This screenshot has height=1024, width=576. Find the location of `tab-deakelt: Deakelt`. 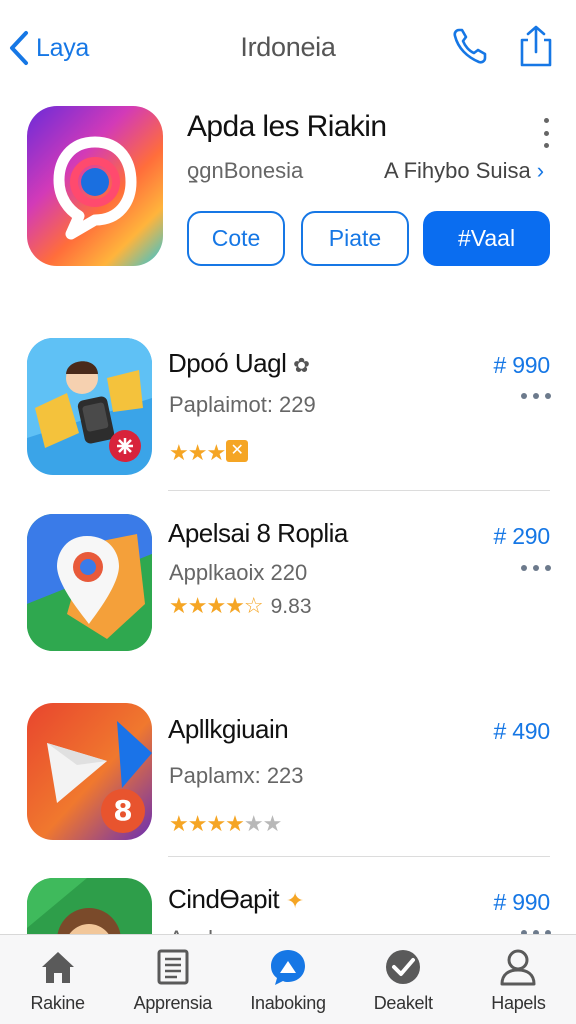

tab-deakelt: Deakelt is located at coordinates (403, 979).